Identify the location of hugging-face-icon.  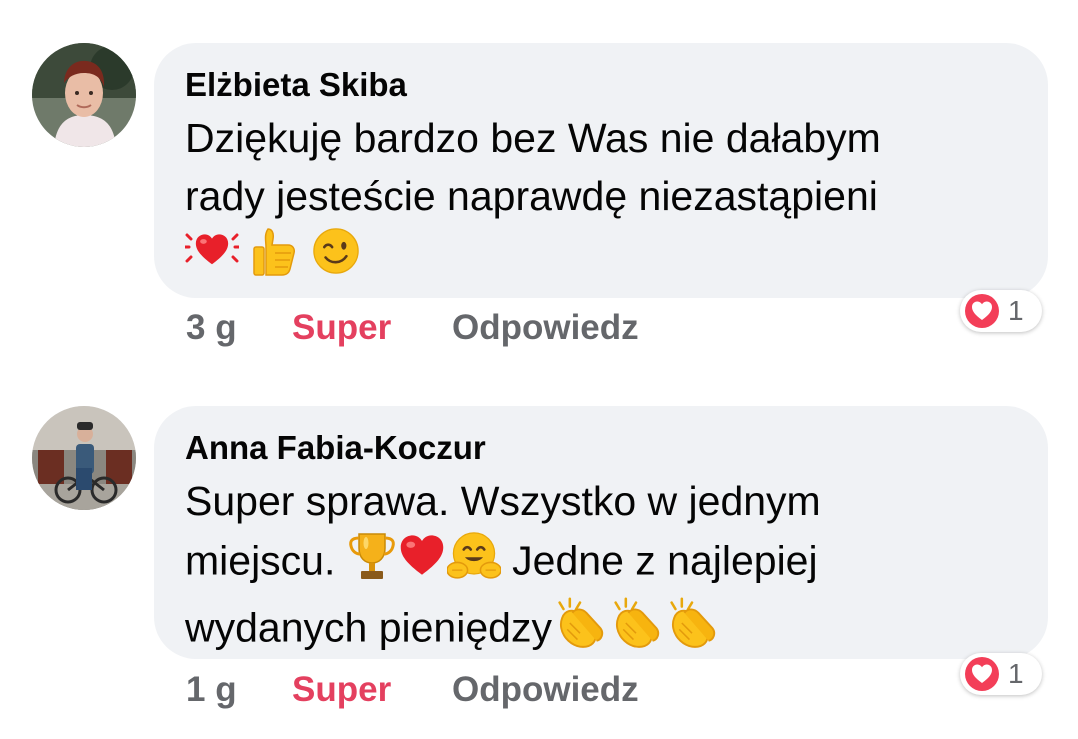
(473, 563).